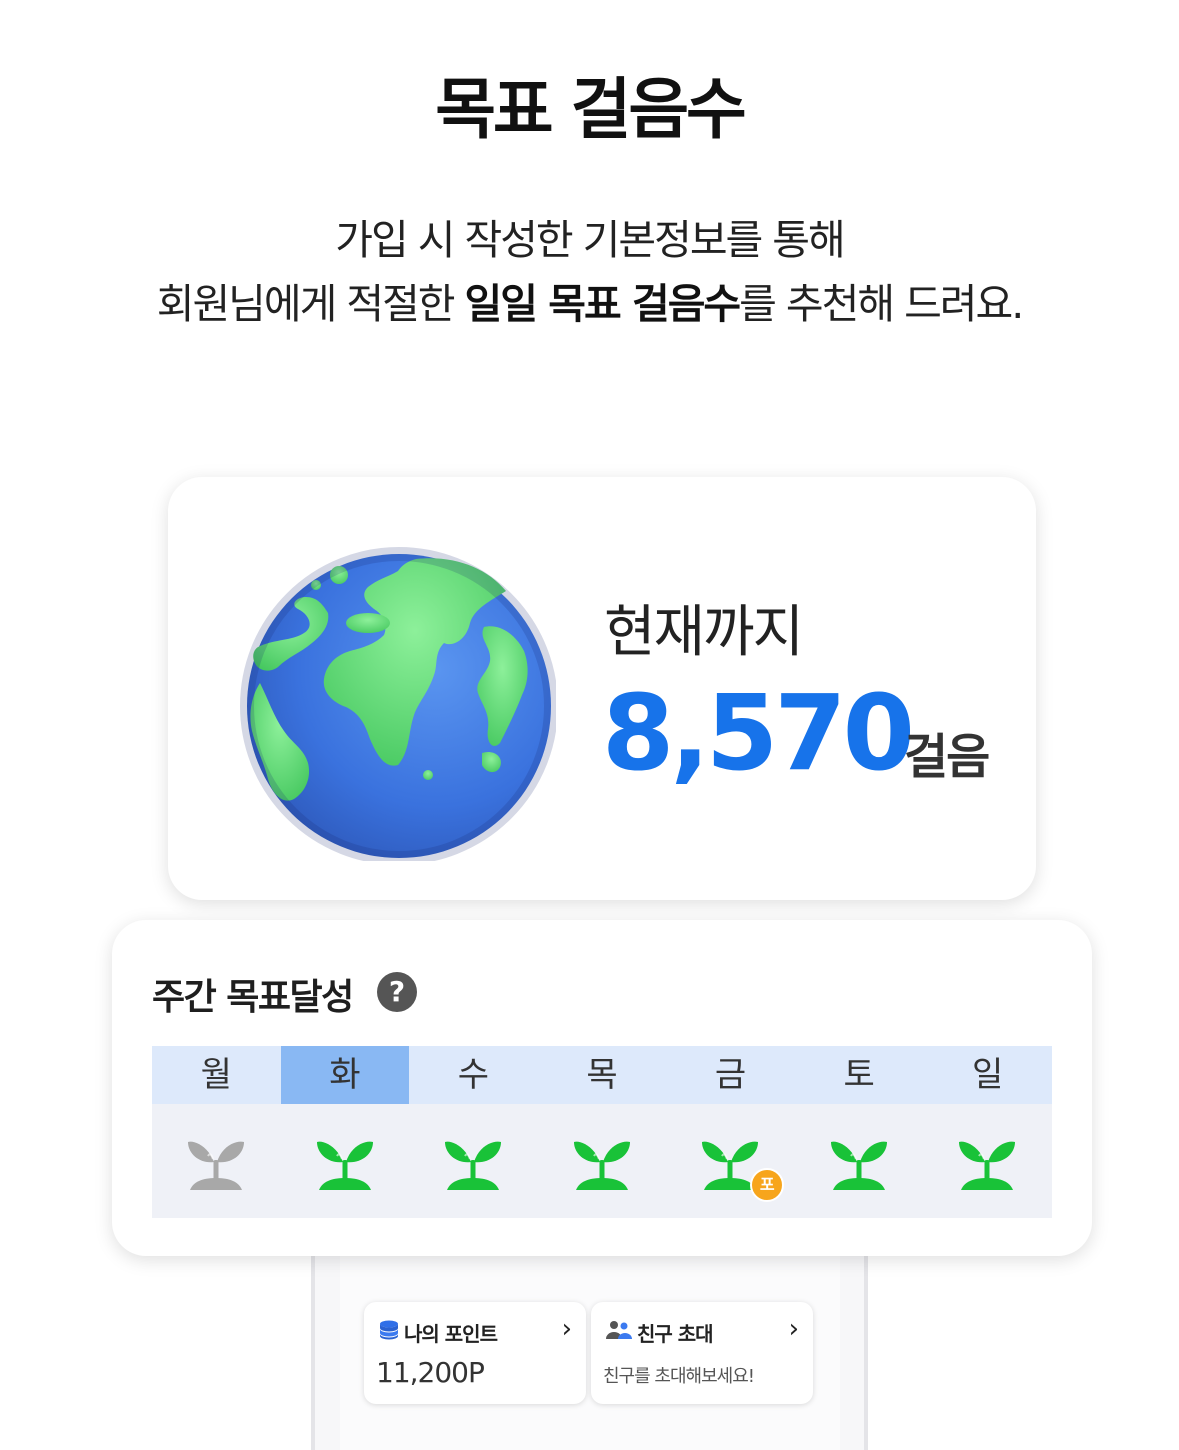 The height and width of the screenshot is (1450, 1179). I want to click on day-fri: 금, so click(730, 1075).